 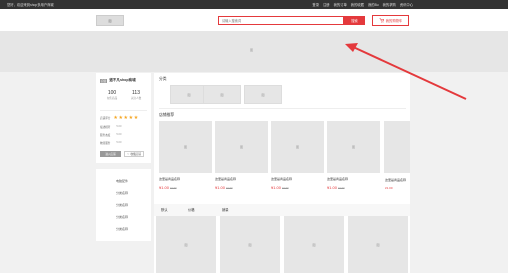 What do you see at coordinates (406, 4) in the screenshot?
I see `nav-news-center: 资讯中心` at bounding box center [406, 4].